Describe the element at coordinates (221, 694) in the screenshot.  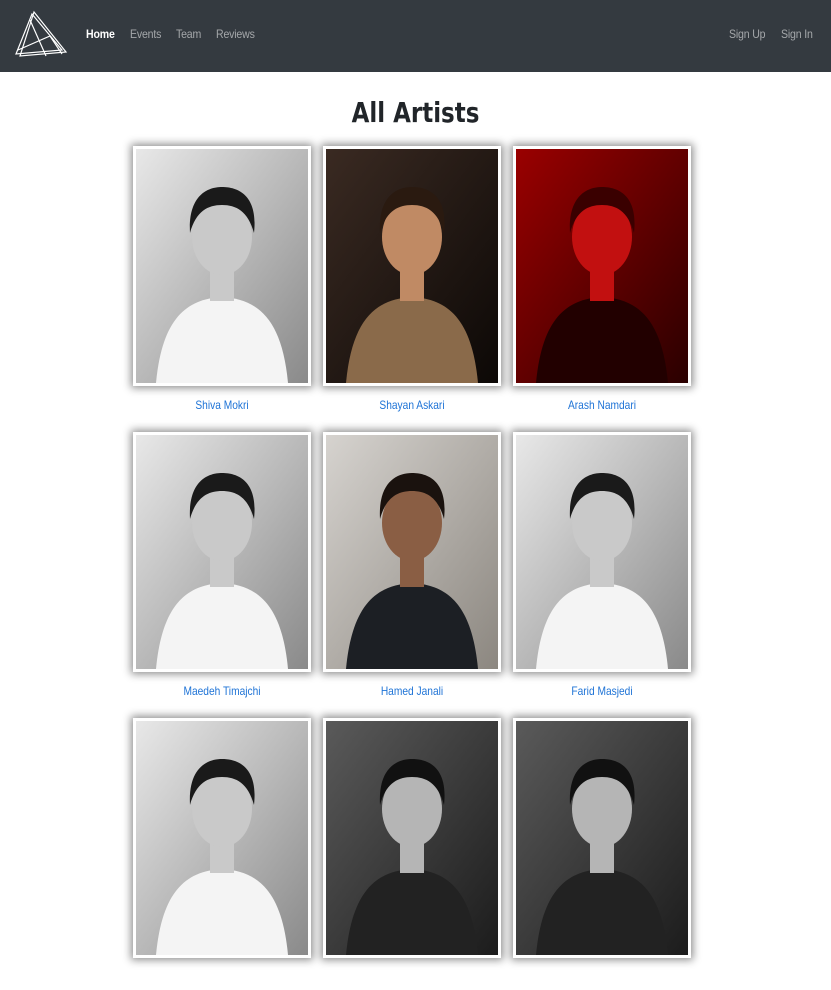
I see `artist-name-link: Maedeh Timajchi` at that location.